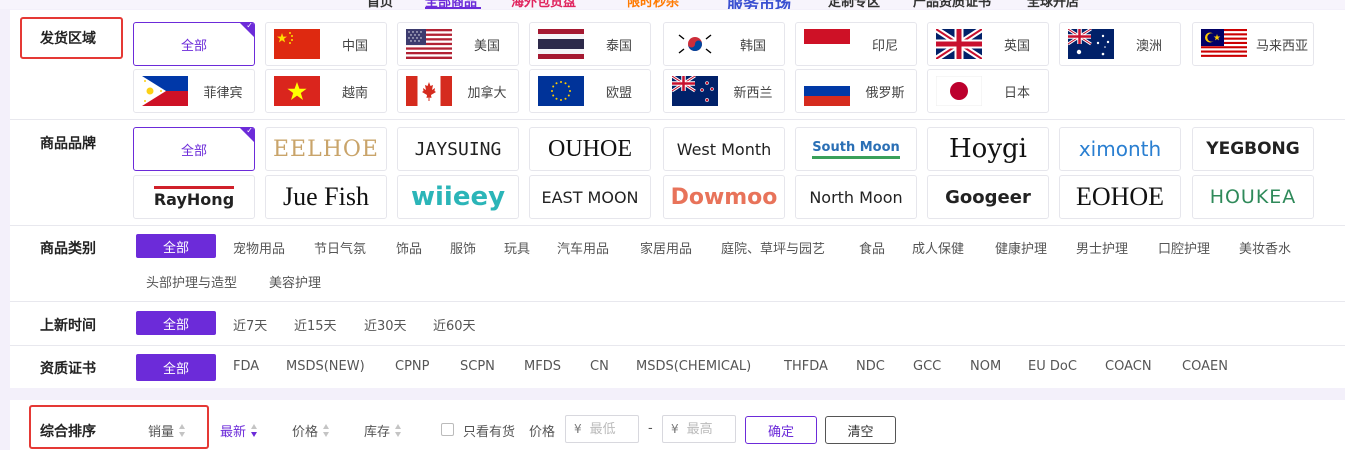  What do you see at coordinates (194, 149) in the screenshot?
I see `brand-all: ✓ 全部` at bounding box center [194, 149].